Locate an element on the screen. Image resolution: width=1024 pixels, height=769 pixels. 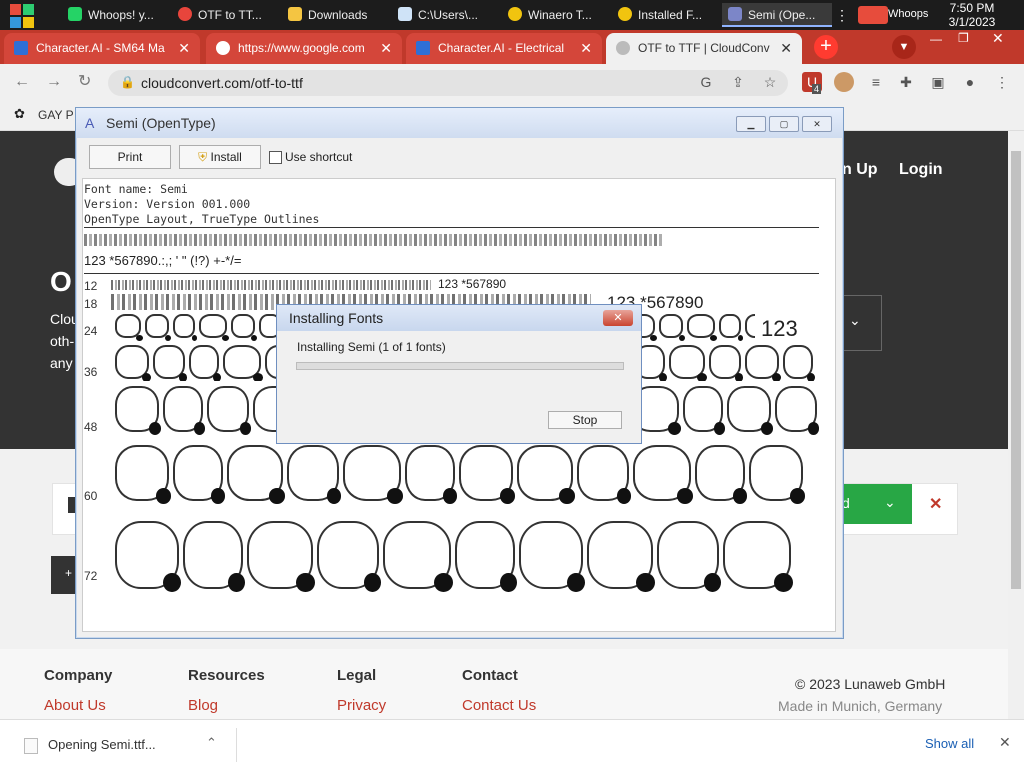
stop-button: Stop is located at coordinates (585, 420).